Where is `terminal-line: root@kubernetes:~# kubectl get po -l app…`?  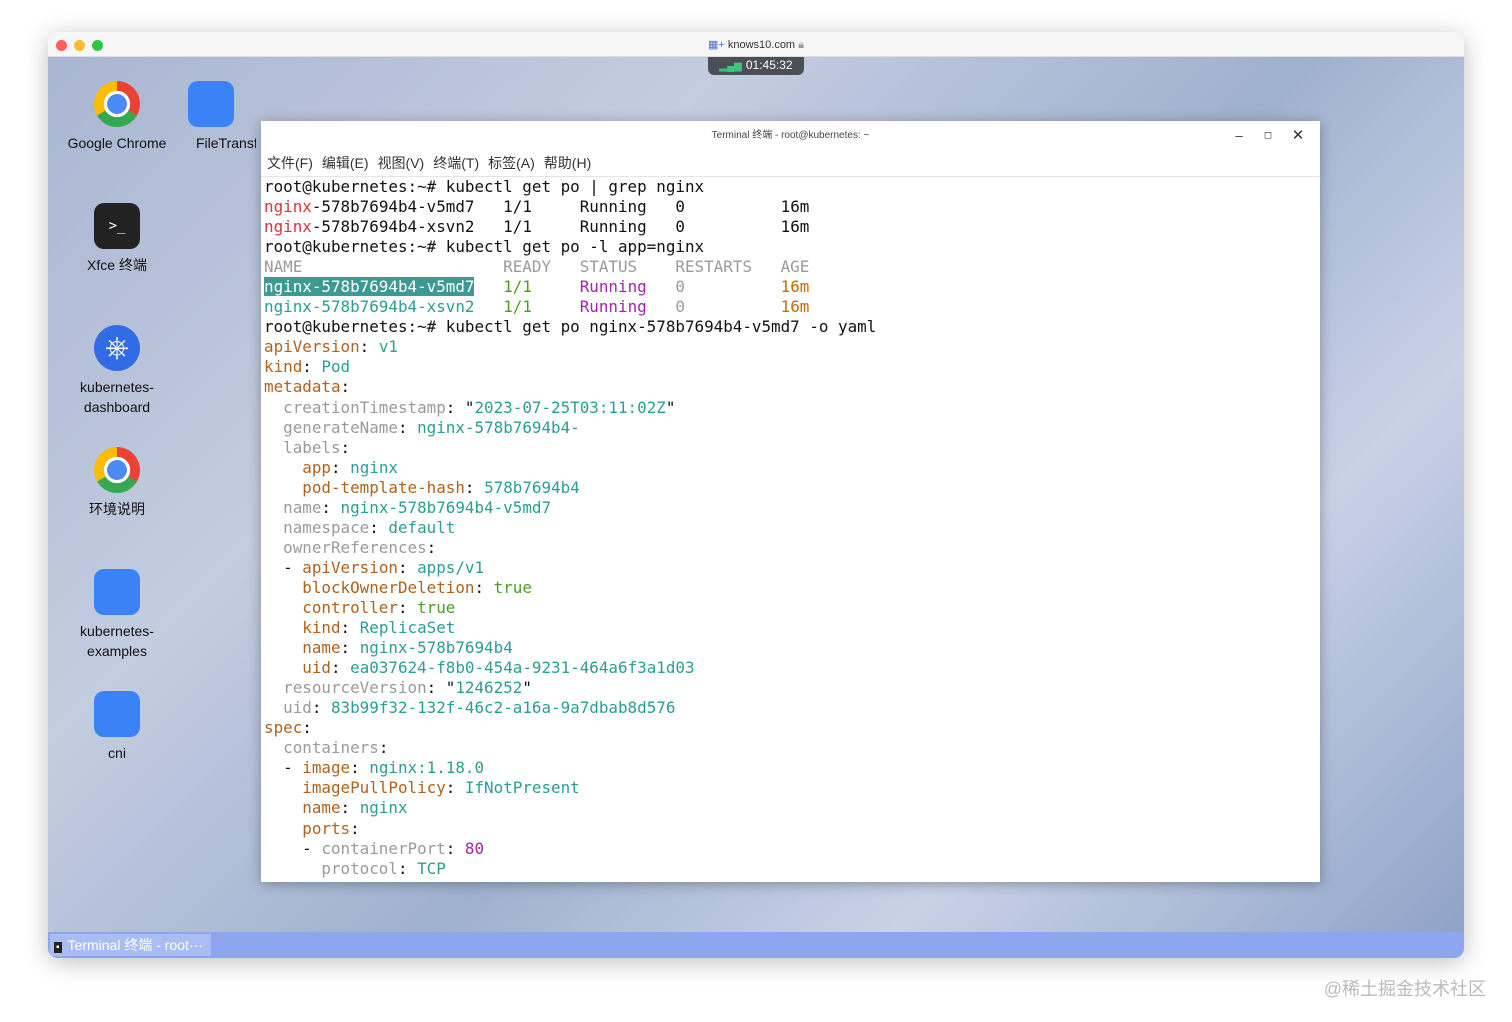 terminal-line: root@kubernetes:~# kubectl get po -l app… is located at coordinates (790, 247).